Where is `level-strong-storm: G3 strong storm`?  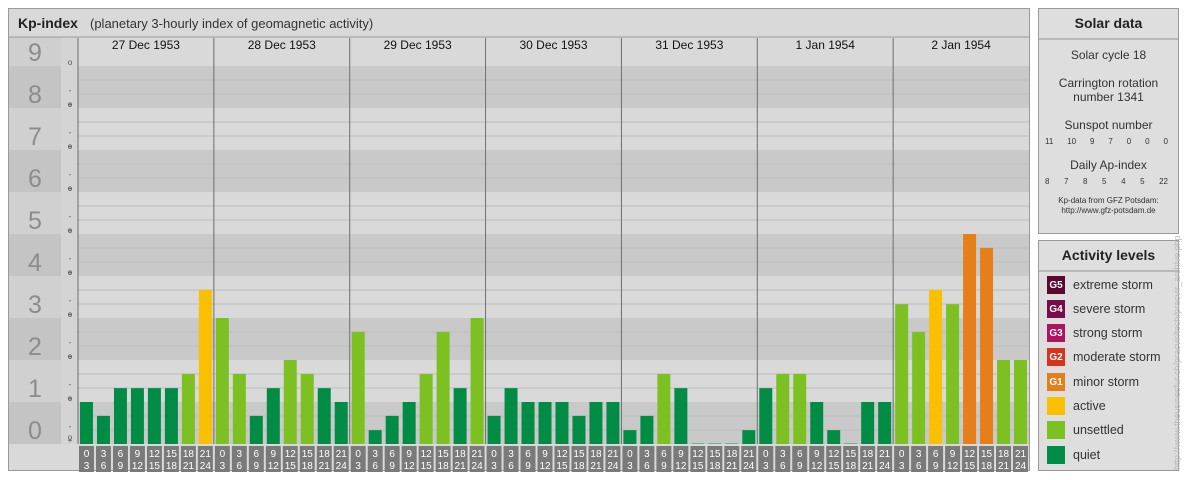
level-strong-storm: G3 strong storm is located at coordinates (1094, 333).